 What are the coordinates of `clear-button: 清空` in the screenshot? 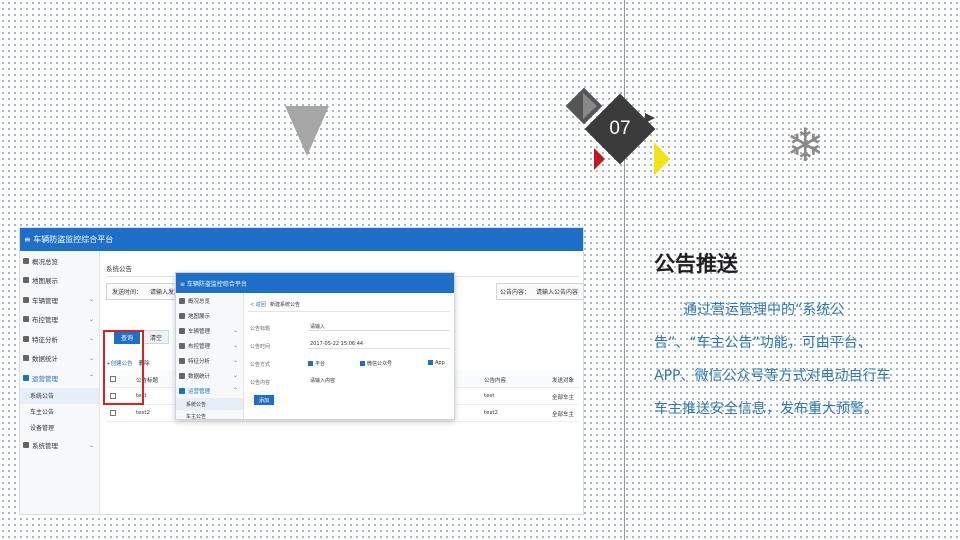 It's located at (156, 337).